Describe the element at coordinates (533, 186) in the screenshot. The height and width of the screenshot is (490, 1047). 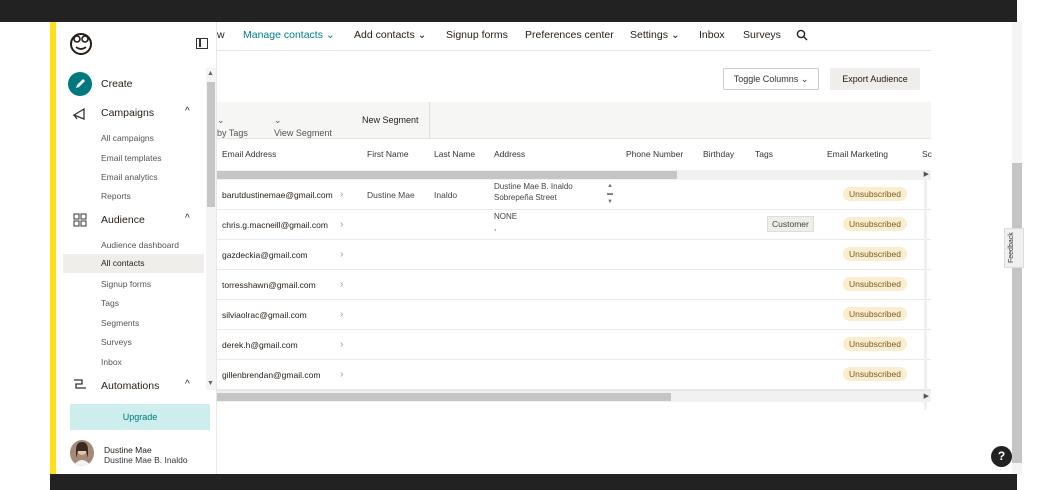
I see `address-line-1: Dustine Mae B. Inaldo` at that location.